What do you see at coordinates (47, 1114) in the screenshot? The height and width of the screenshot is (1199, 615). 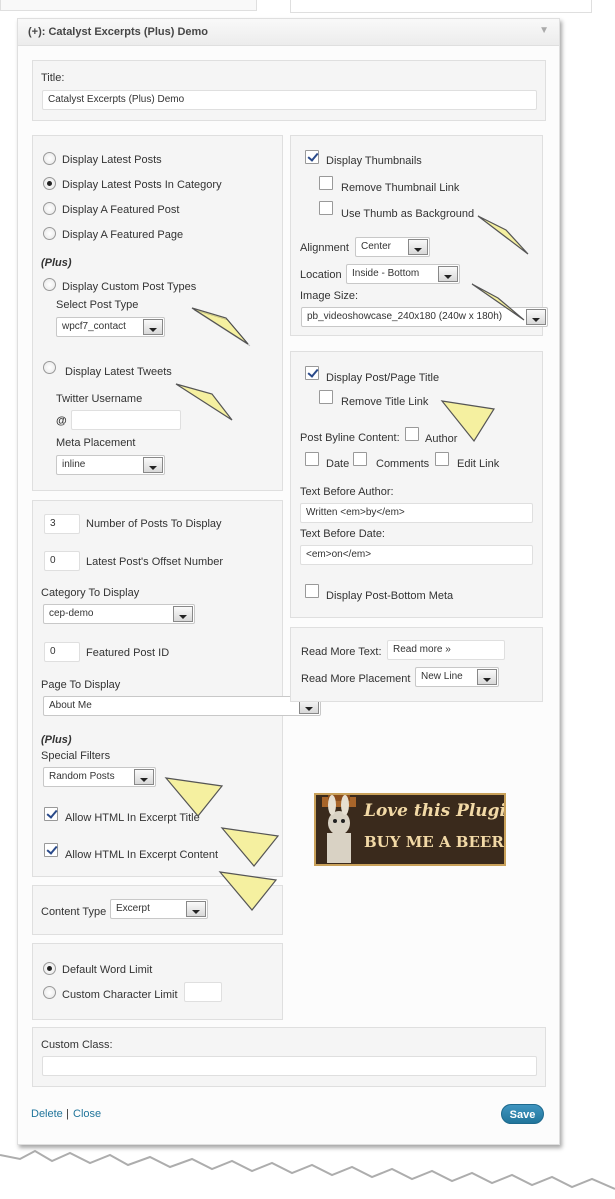 I see `delete-link: Delete` at bounding box center [47, 1114].